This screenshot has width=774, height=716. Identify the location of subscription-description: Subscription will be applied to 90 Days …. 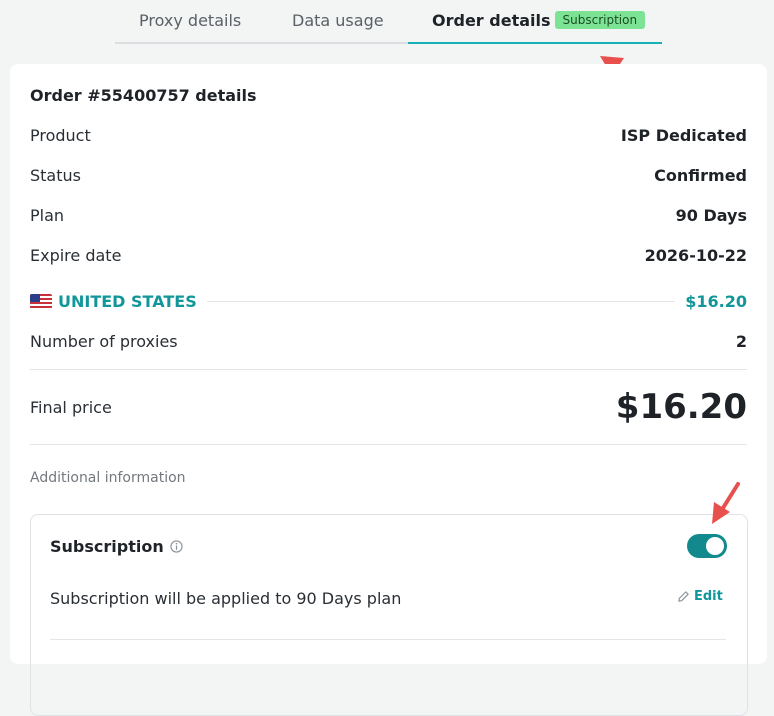
(226, 598).